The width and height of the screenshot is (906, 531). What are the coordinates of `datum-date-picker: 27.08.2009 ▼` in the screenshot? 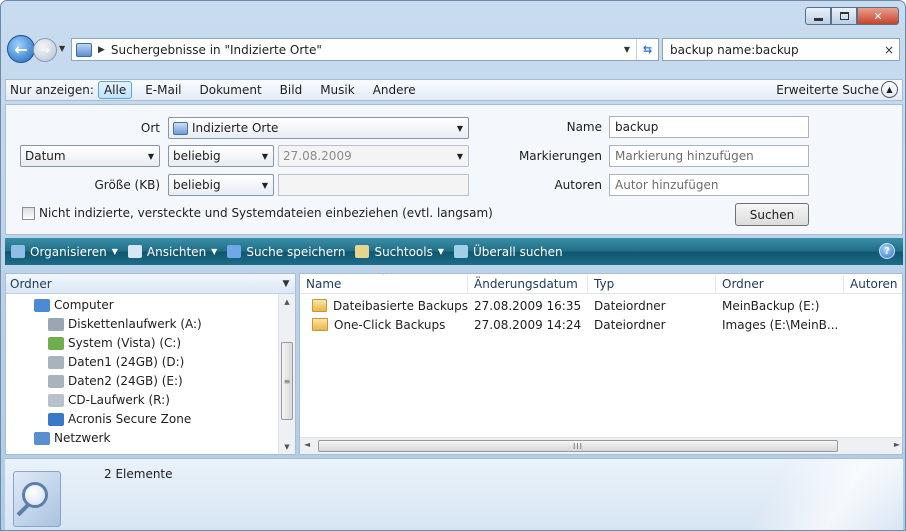 It's located at (373, 156).